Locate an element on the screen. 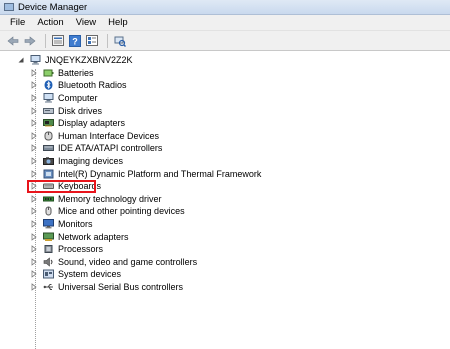  scan-hardware-icon is located at coordinates (120, 41).